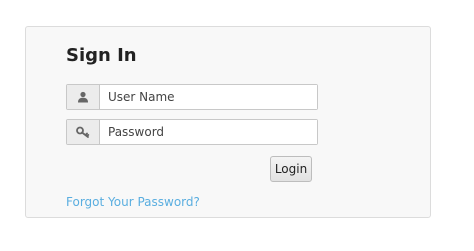 The height and width of the screenshot is (251, 474). Describe the element at coordinates (291, 169) in the screenshot. I see `login-button: Login` at that location.